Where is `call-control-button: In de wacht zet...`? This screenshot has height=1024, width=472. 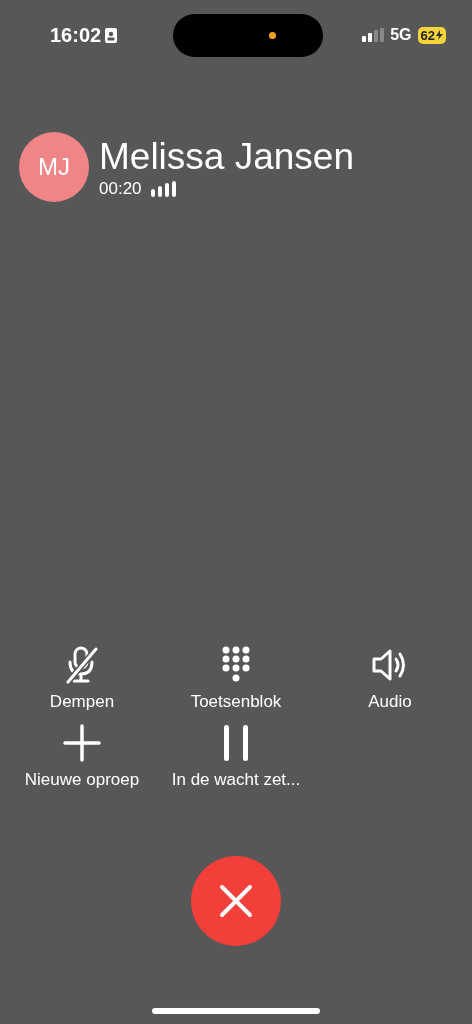
call-control-button: In de wacht zet... is located at coordinates (236, 757).